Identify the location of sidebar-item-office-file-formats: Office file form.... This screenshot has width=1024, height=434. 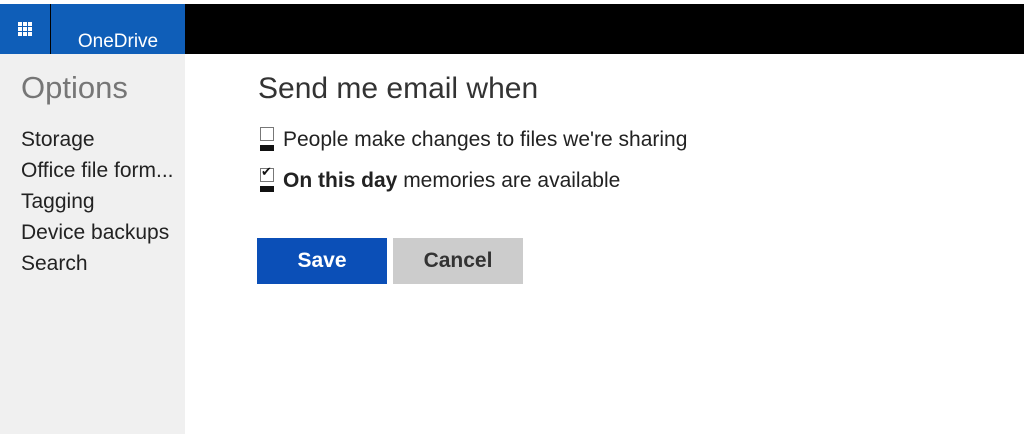
(101, 170).